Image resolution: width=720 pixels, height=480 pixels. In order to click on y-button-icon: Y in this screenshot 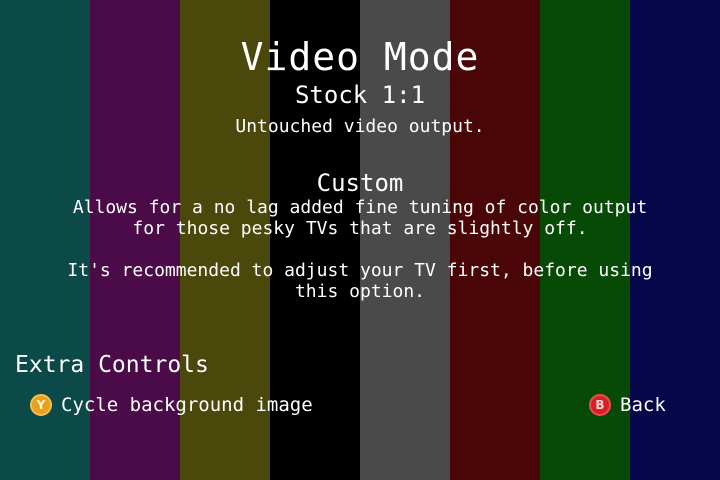, I will do `click(41, 405)`.